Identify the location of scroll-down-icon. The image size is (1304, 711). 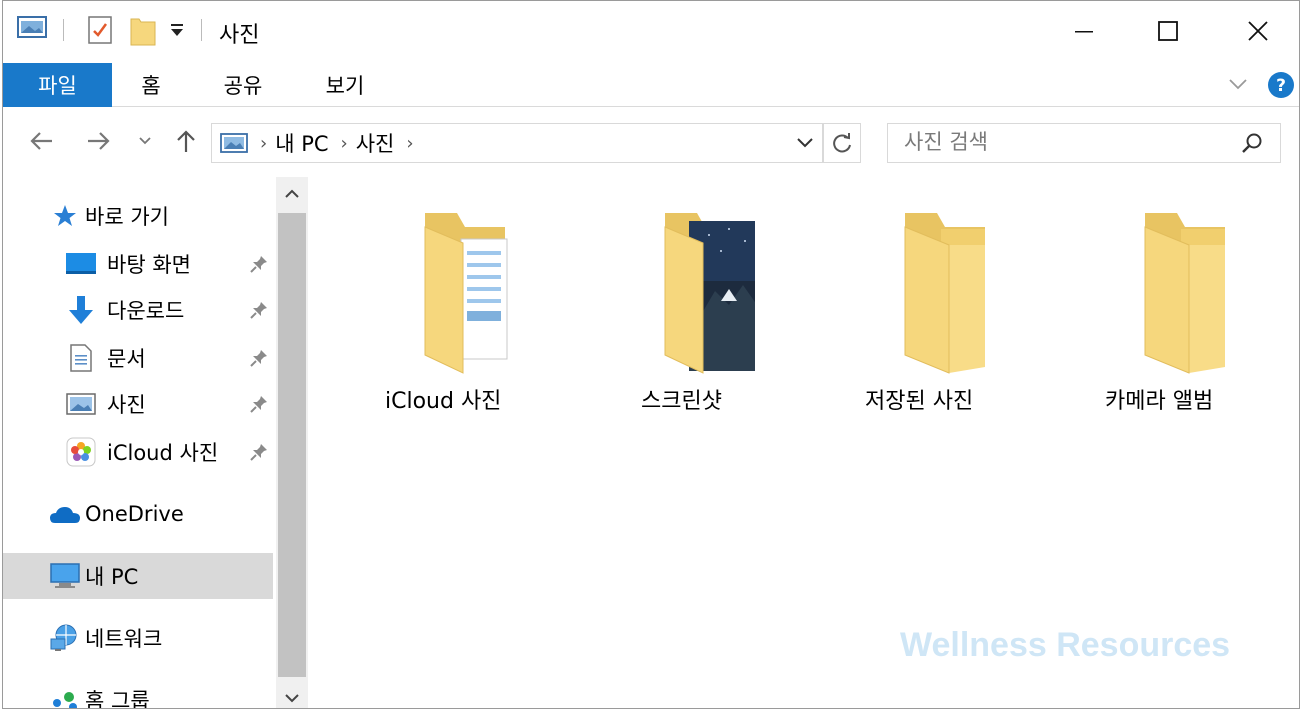
(292, 694).